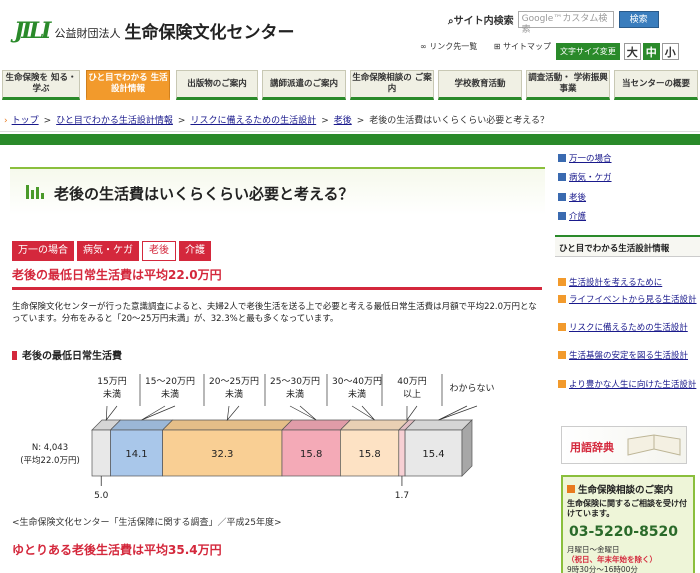  What do you see at coordinates (295, 394) in the screenshot?
I see `category-label-3: 未満` at bounding box center [295, 394].